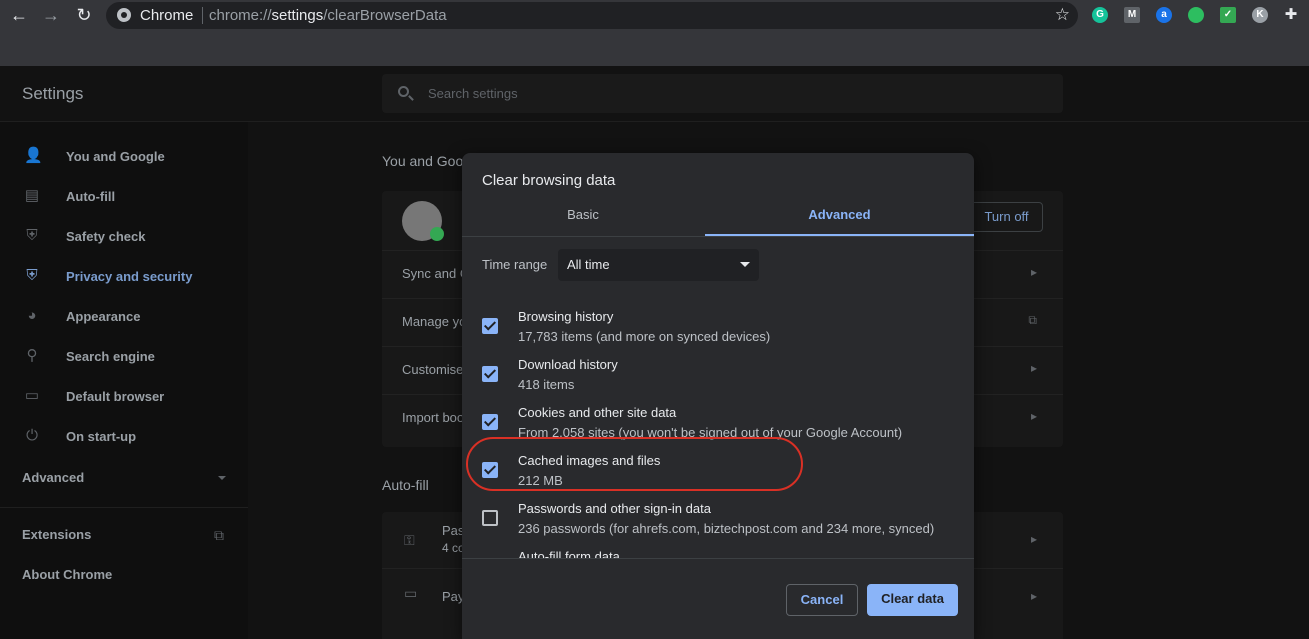 This screenshot has height=639, width=1309. I want to click on sidebar-item-on-start-up: ⏻ On start-up, so click(124, 436).